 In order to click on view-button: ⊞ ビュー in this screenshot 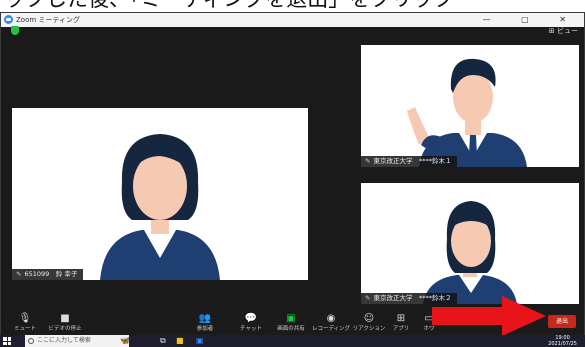, I will do `click(563, 31)`.